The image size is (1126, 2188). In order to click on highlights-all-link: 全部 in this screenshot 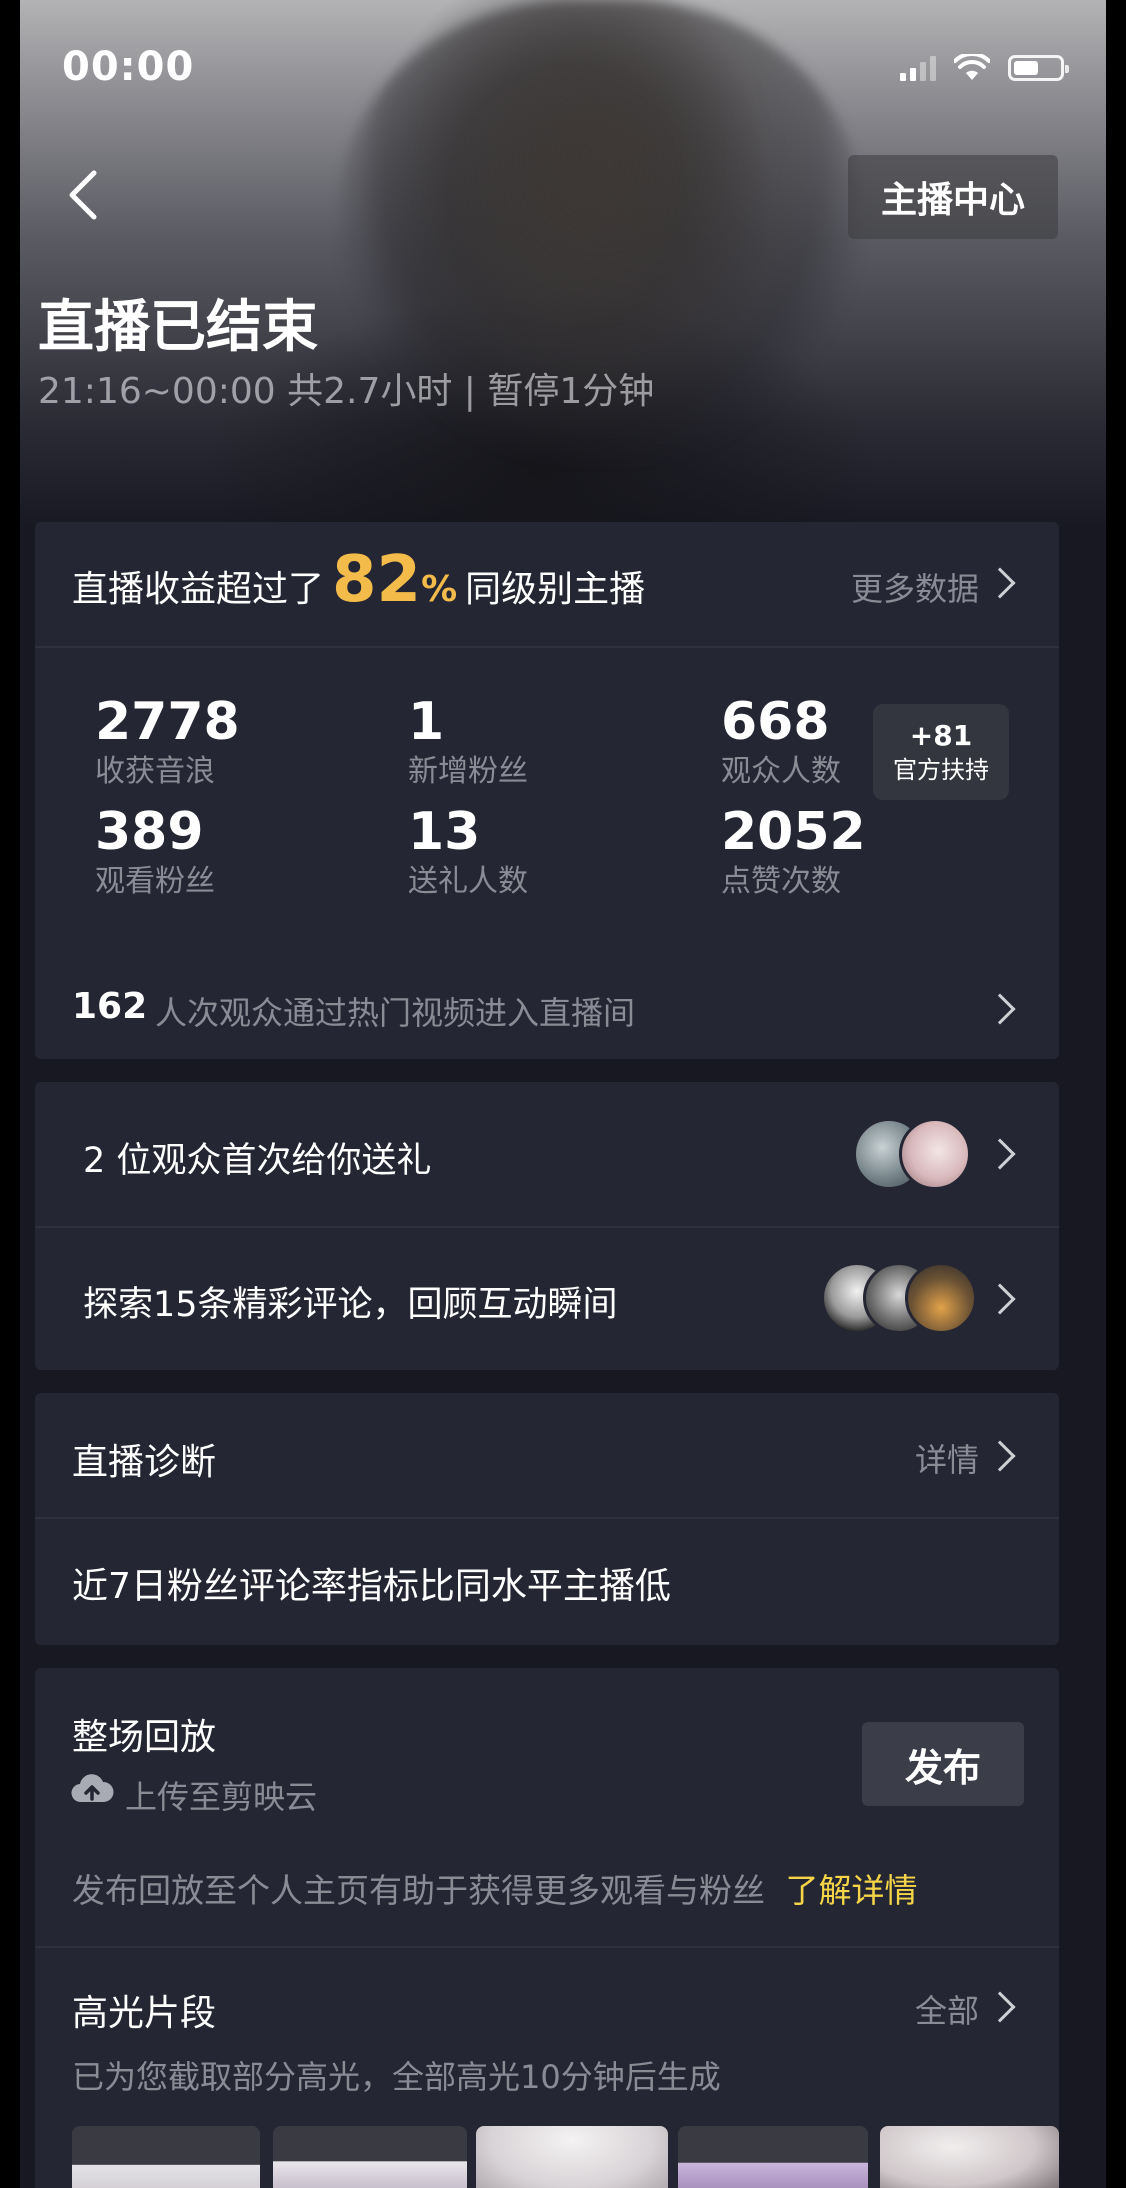, I will do `click(947, 2009)`.